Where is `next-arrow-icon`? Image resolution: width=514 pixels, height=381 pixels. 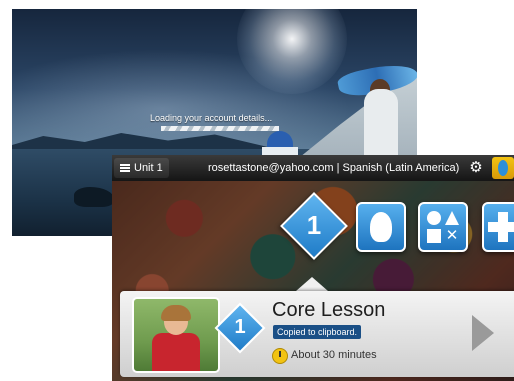
next-arrow-icon is located at coordinates (483, 333).